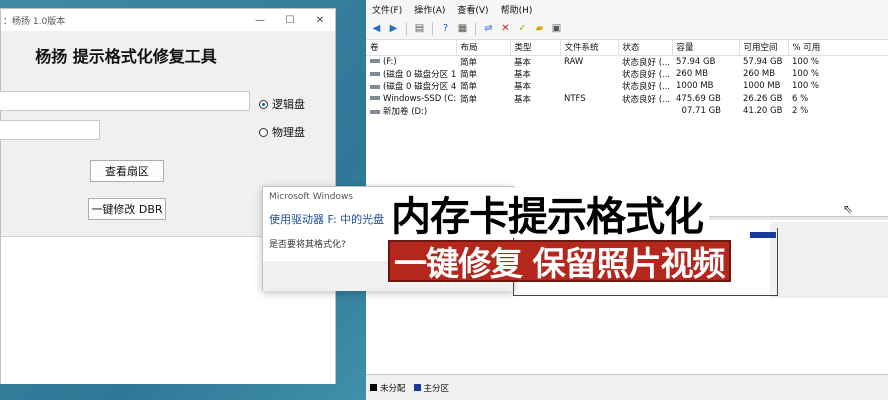 Image resolution: width=888 pixels, height=400 pixels. What do you see at coordinates (290, 20) in the screenshot?
I see `maximize-button: ☐` at bounding box center [290, 20].